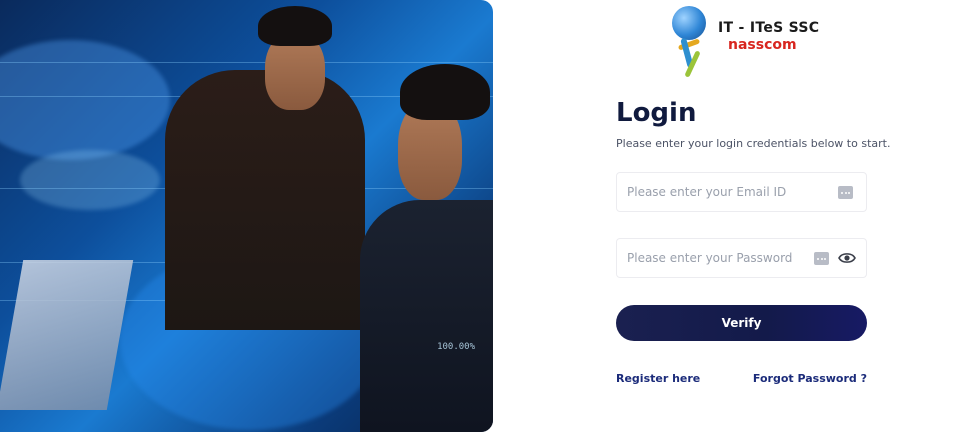  What do you see at coordinates (658, 378) in the screenshot?
I see `register-link: Register here` at bounding box center [658, 378].